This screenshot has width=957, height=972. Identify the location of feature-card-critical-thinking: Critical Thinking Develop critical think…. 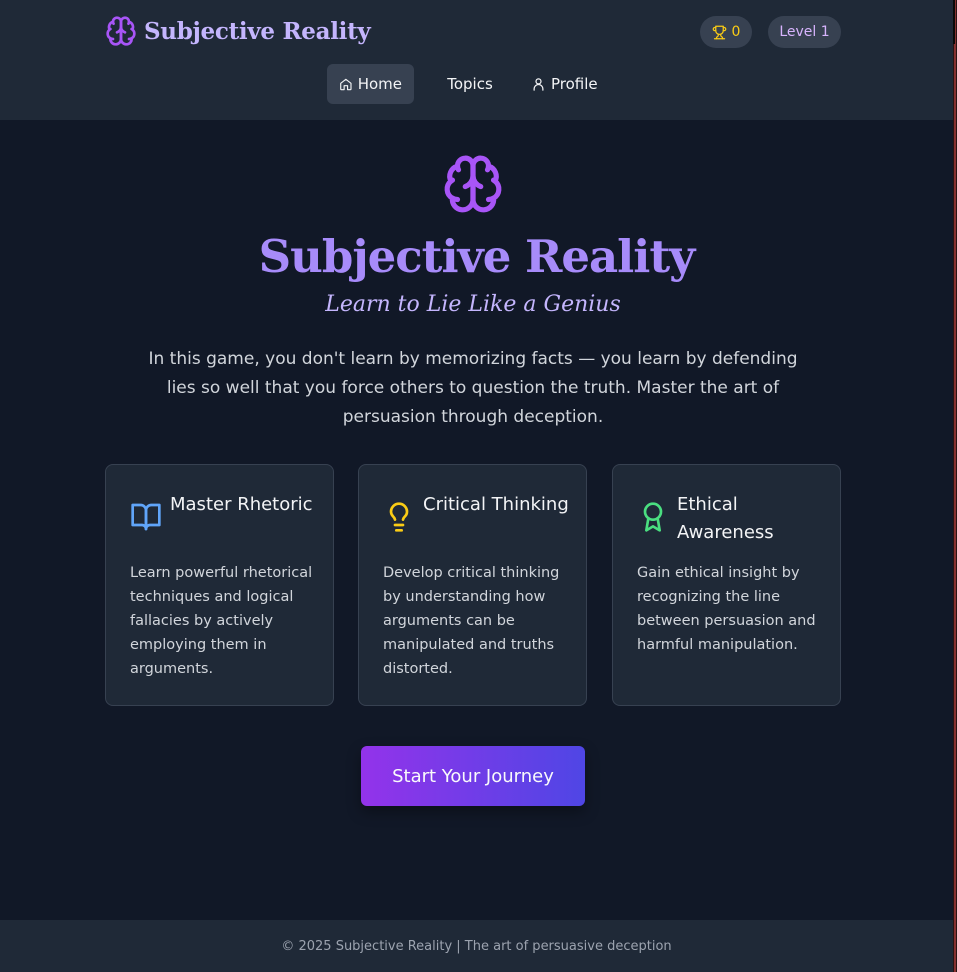
(472, 585).